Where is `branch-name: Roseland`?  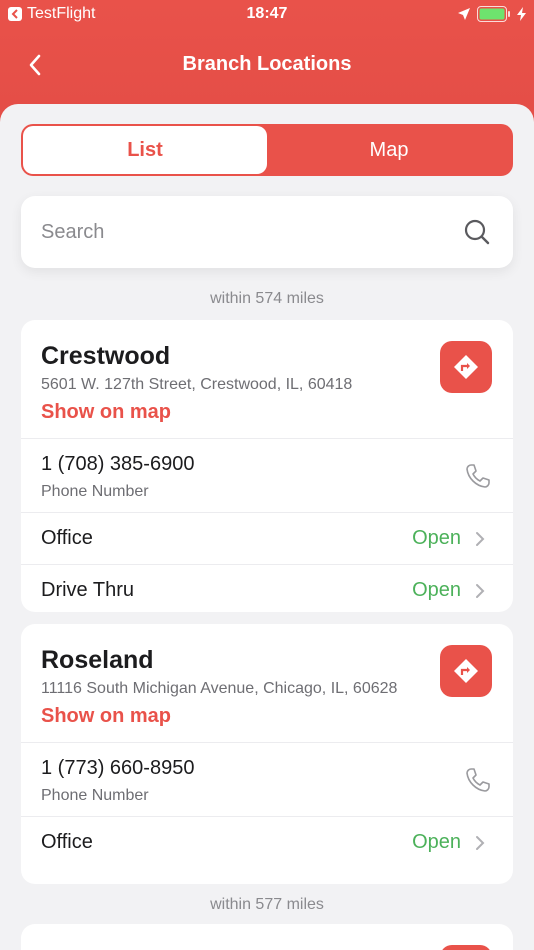
branch-name: Roseland is located at coordinates (97, 660).